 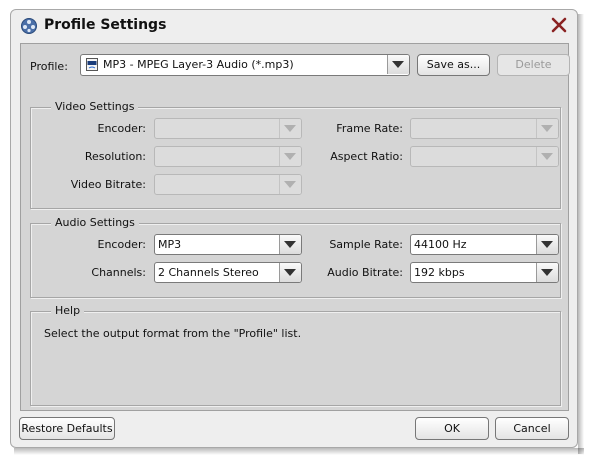 What do you see at coordinates (67, 428) in the screenshot?
I see `restore-defaults-button: Restore Defaults` at bounding box center [67, 428].